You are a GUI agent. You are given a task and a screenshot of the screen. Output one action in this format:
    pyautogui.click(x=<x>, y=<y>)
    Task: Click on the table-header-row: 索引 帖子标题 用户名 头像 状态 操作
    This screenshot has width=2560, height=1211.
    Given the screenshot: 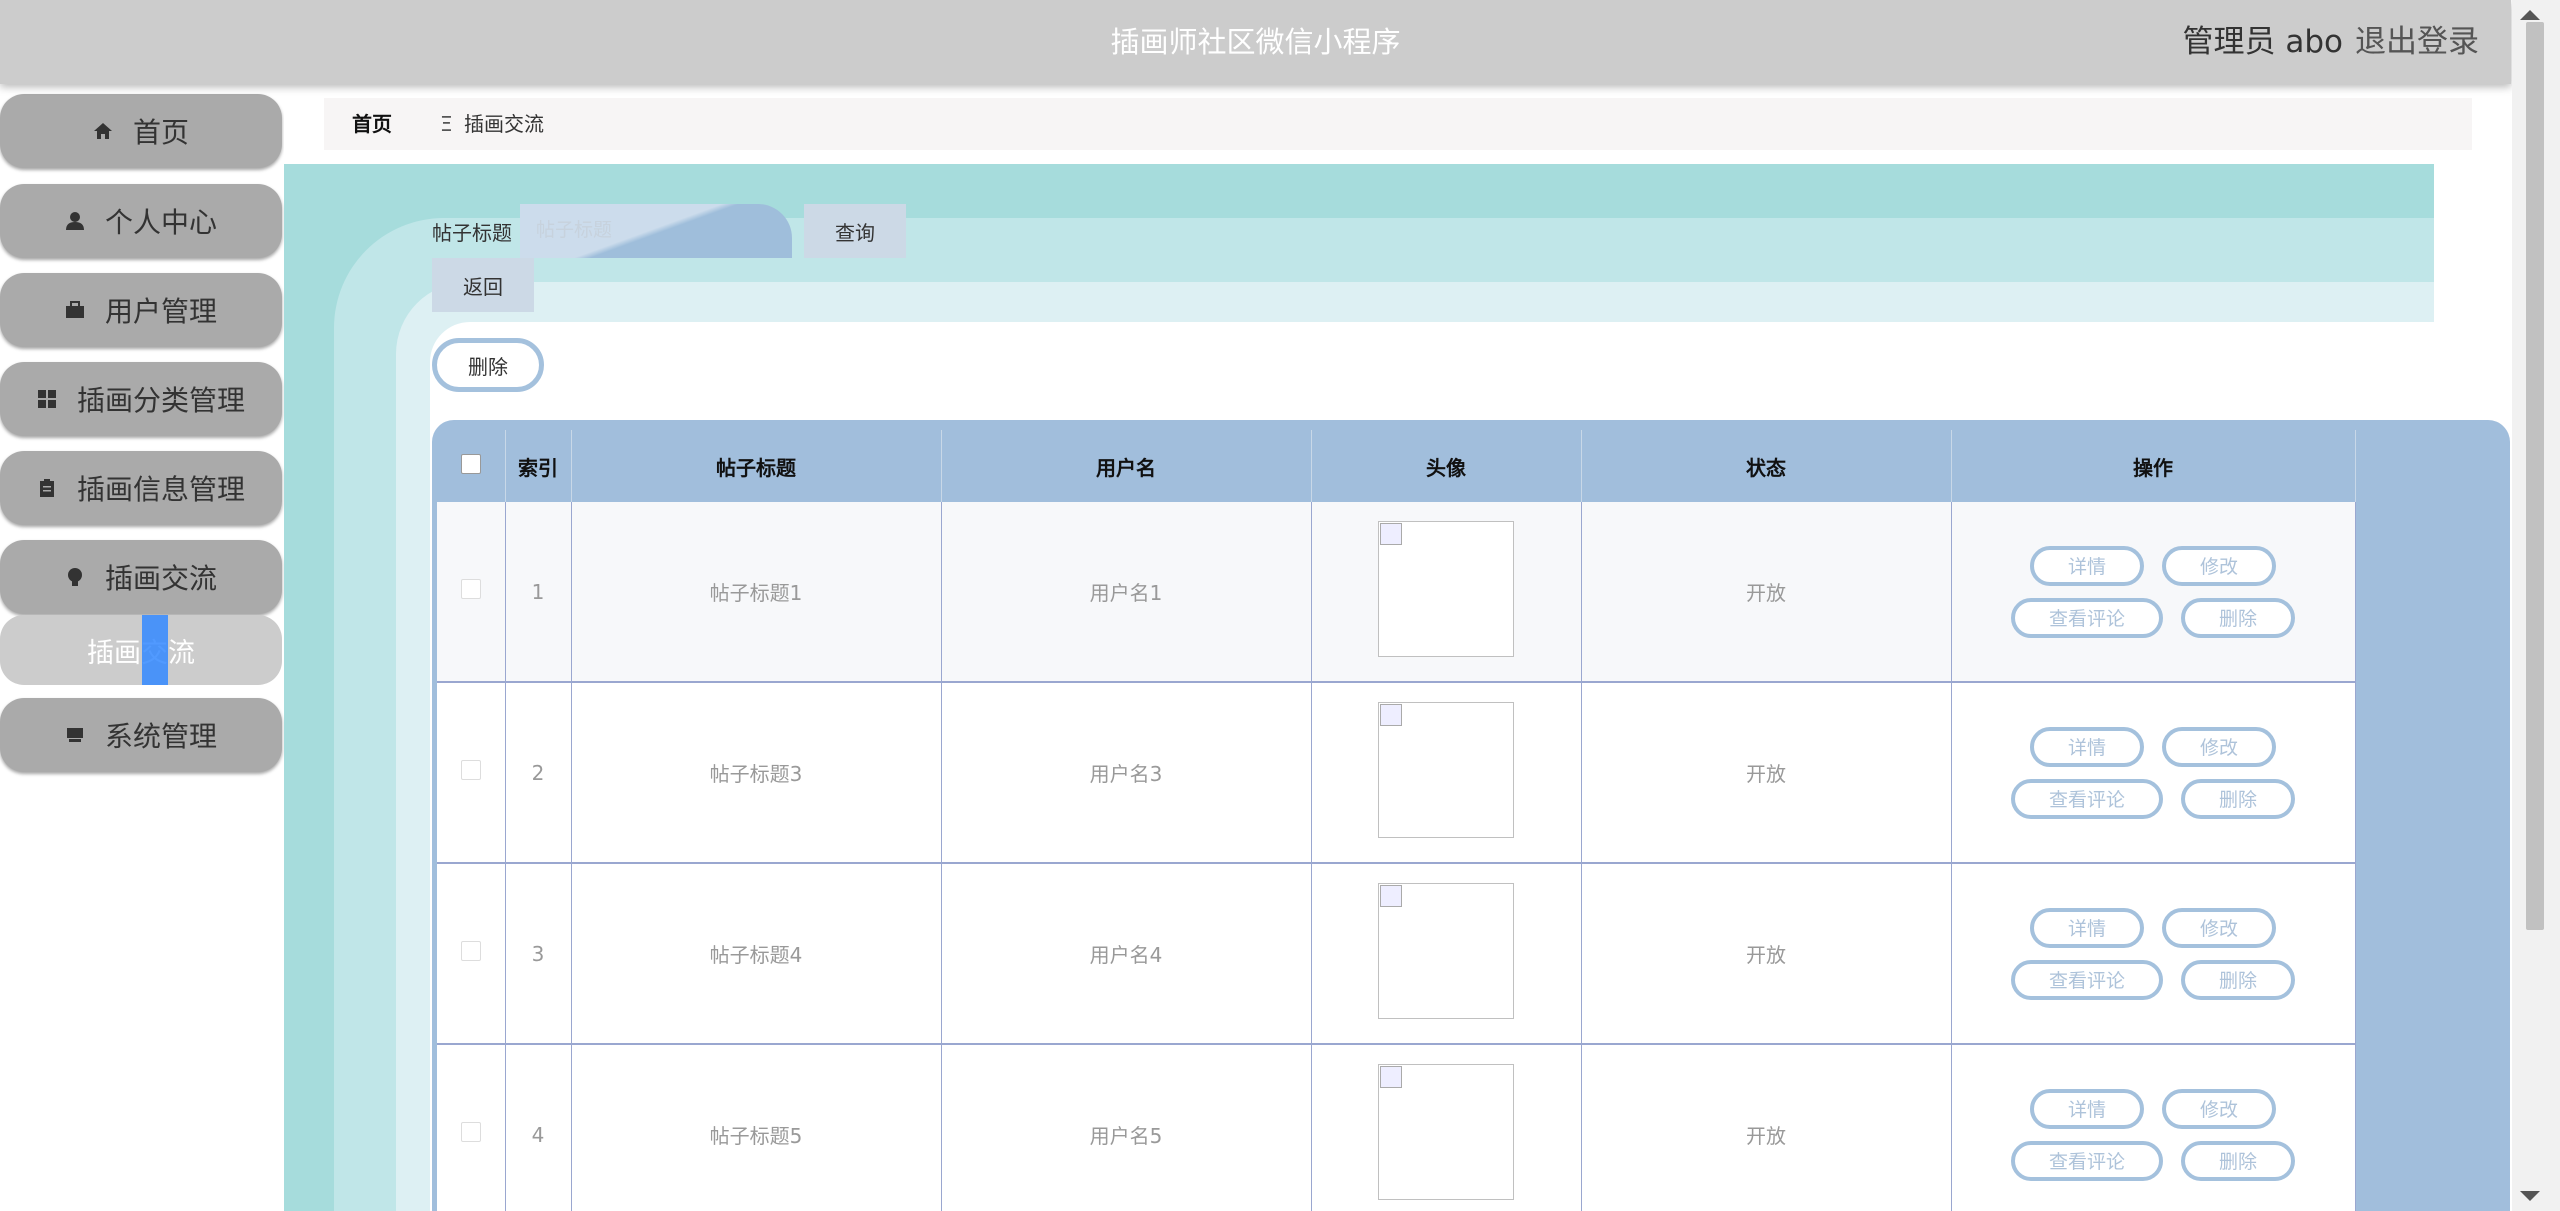 What is the action you would take?
    pyautogui.click(x=1396, y=466)
    